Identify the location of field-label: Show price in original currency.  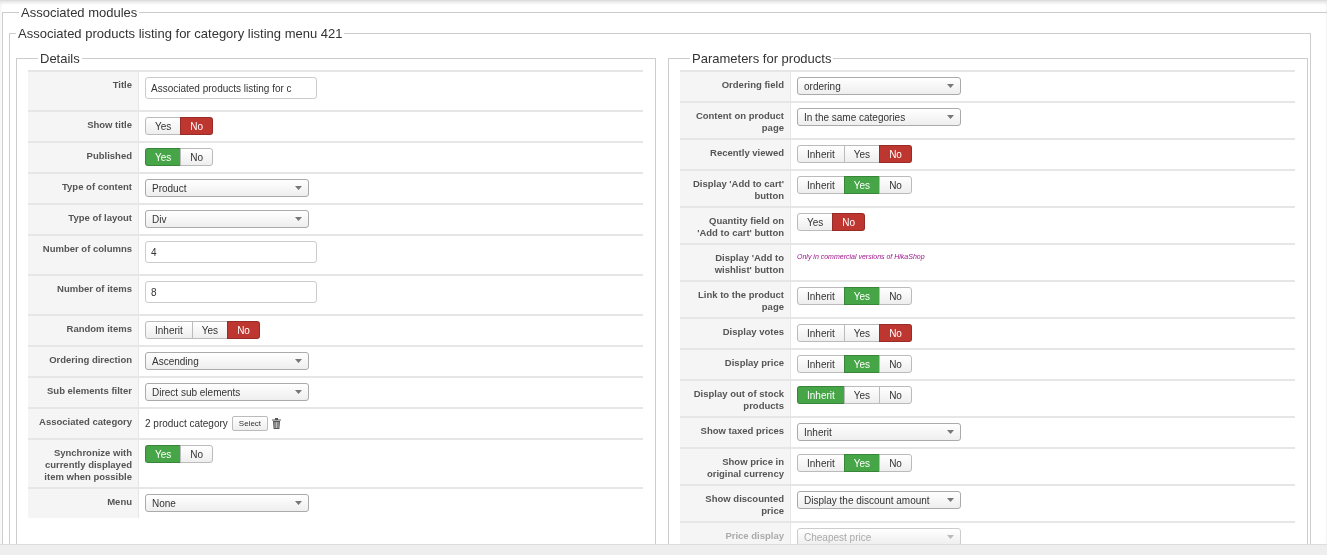
(745, 467).